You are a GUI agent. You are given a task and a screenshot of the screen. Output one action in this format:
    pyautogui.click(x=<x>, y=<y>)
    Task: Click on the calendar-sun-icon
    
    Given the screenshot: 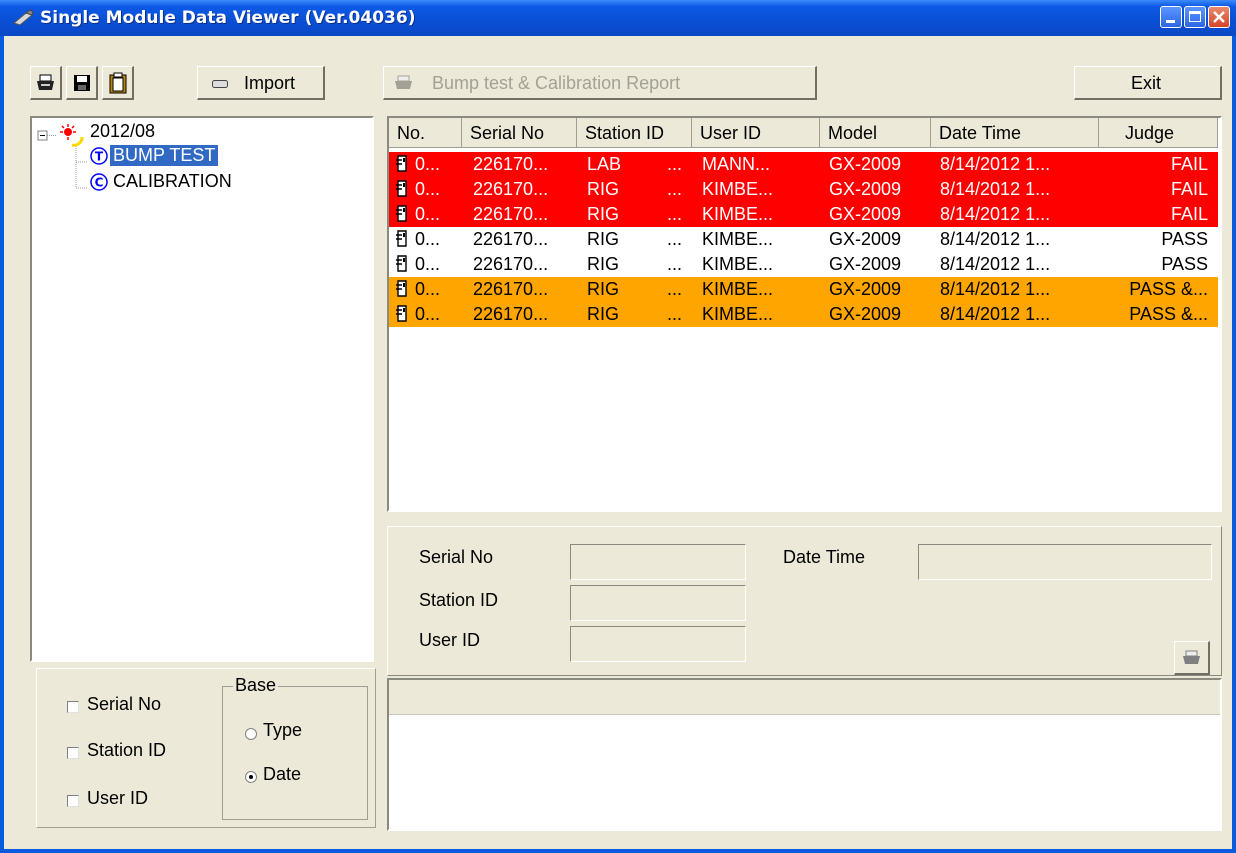 What is the action you would take?
    pyautogui.click(x=72, y=135)
    